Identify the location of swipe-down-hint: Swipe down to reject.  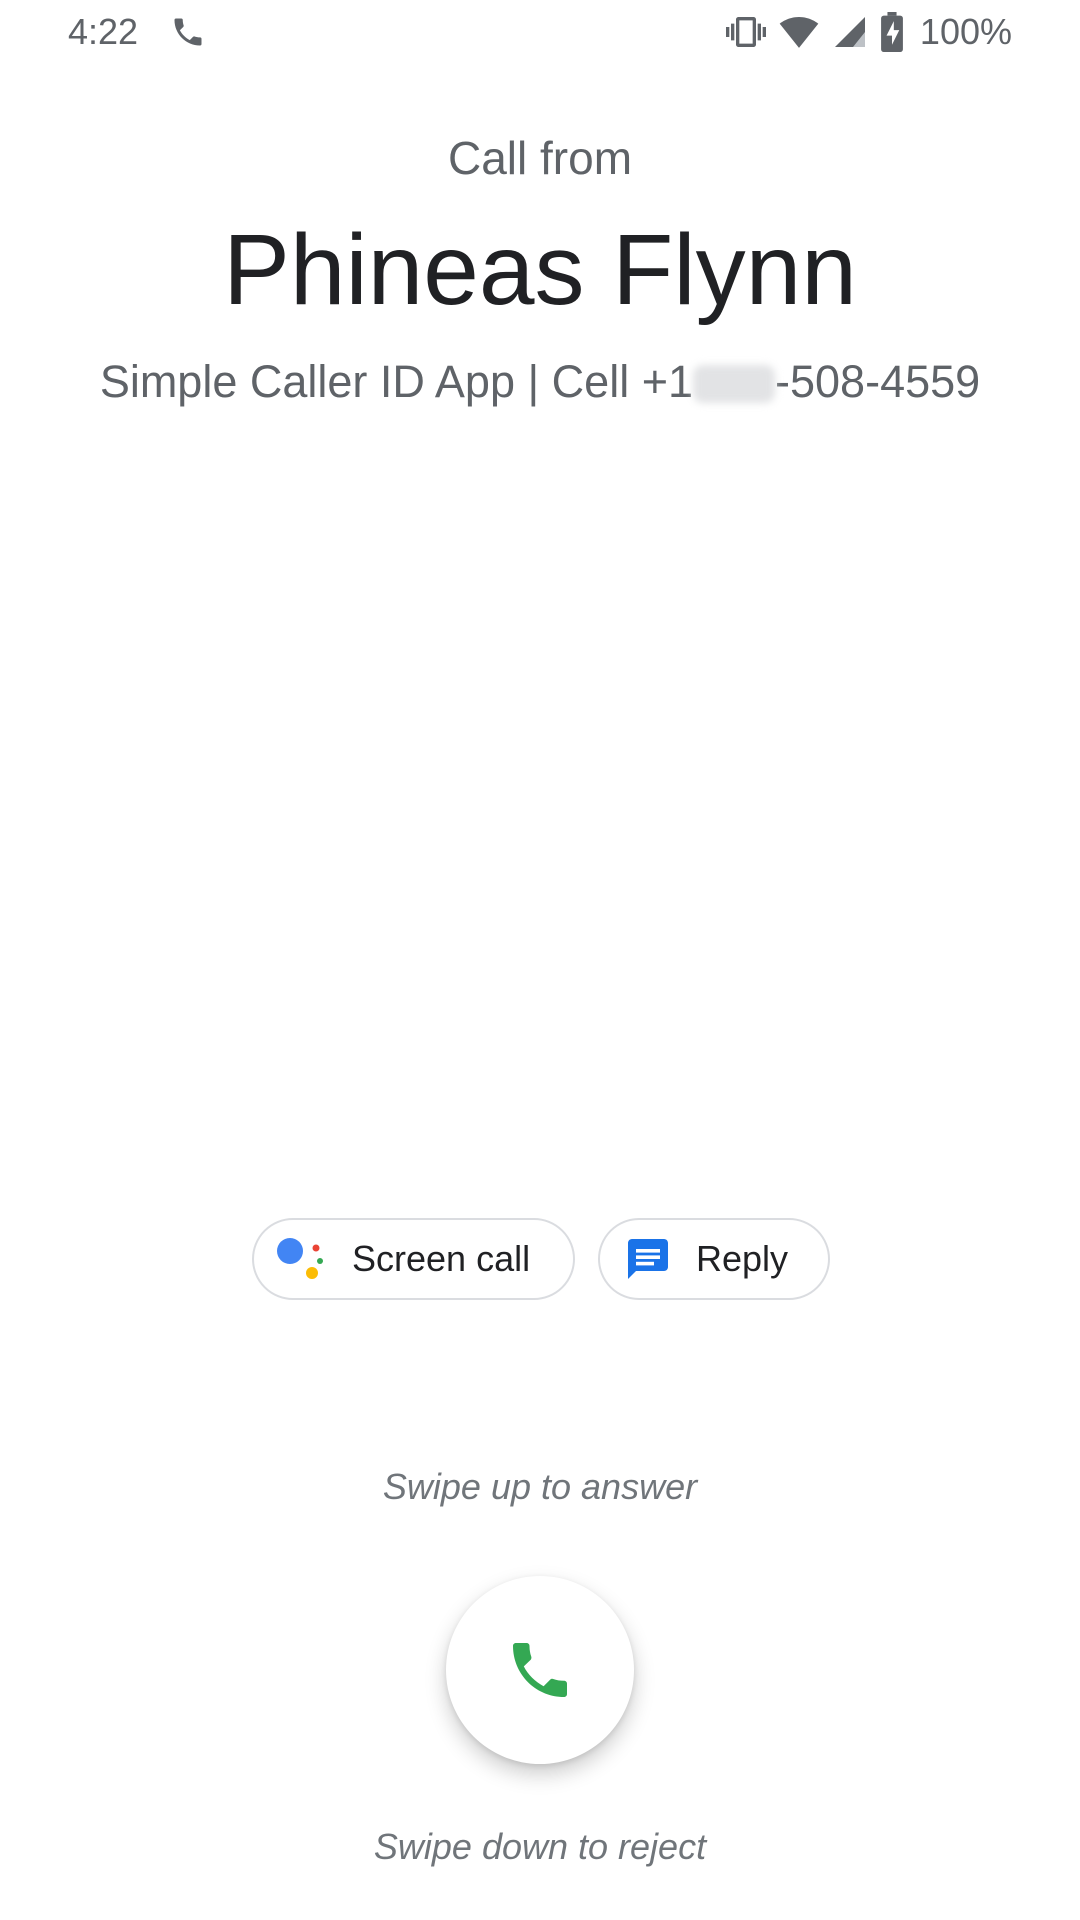
(540, 1846).